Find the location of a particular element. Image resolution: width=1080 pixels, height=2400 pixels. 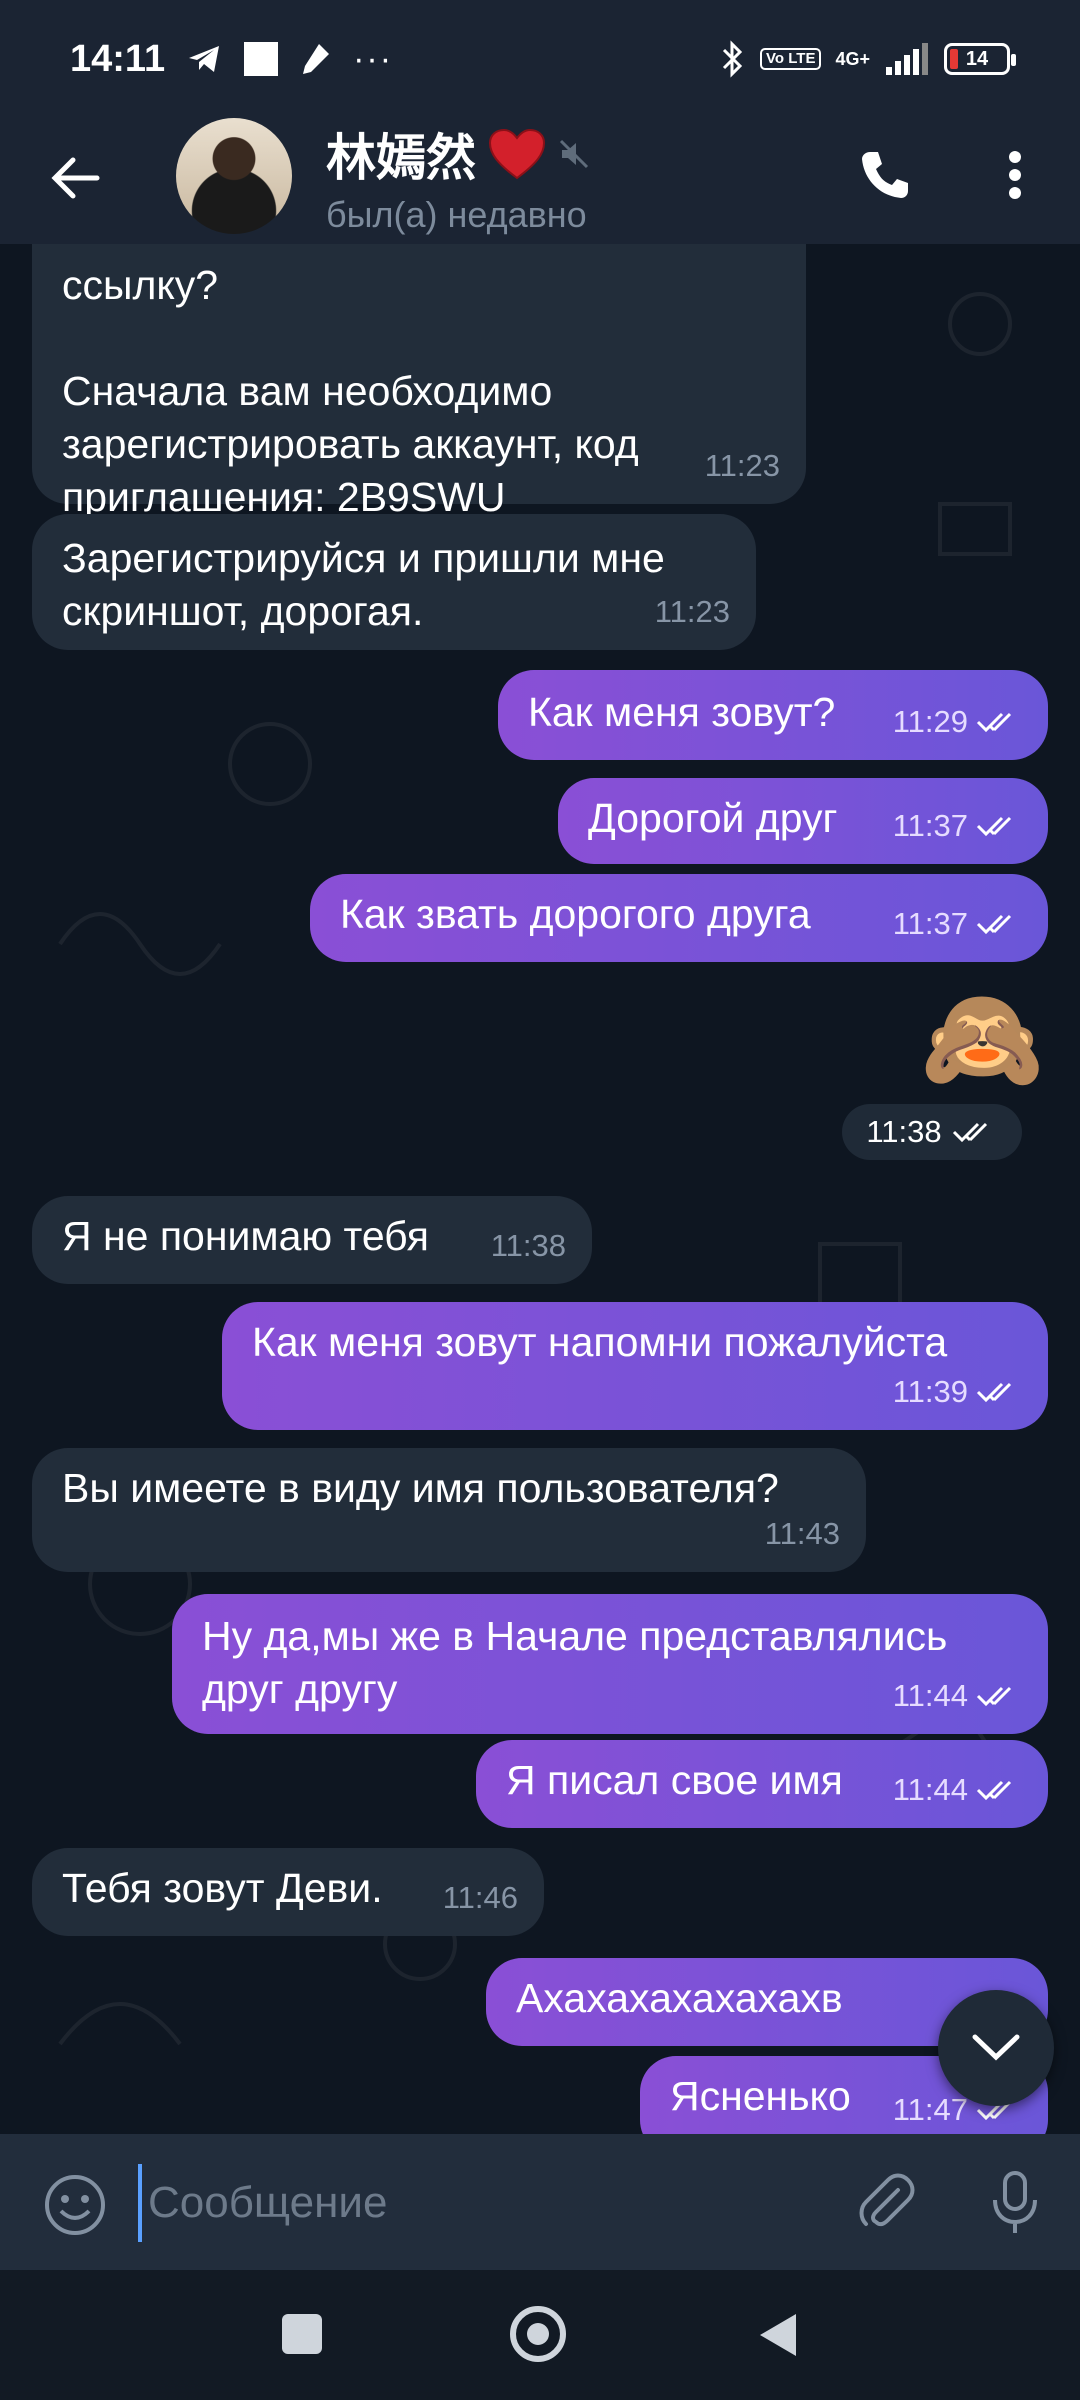

volte-badge: Vo LTE is located at coordinates (791, 59).